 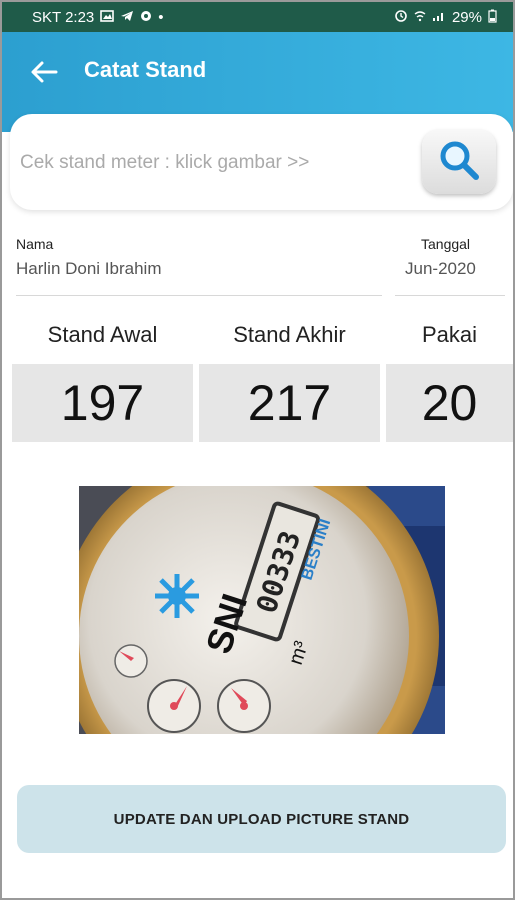 I want to click on dial-left, so click(x=174, y=706).